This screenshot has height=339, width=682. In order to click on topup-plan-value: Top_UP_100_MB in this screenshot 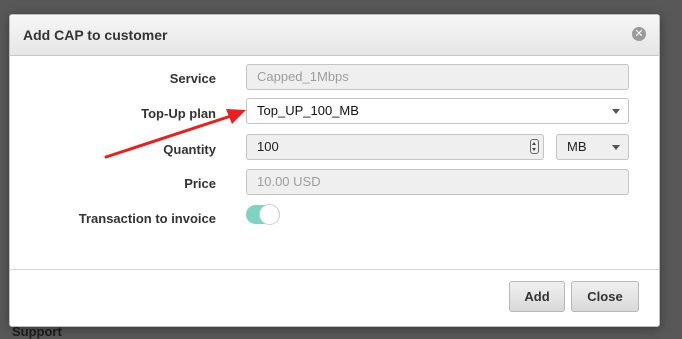, I will do `click(308, 110)`.